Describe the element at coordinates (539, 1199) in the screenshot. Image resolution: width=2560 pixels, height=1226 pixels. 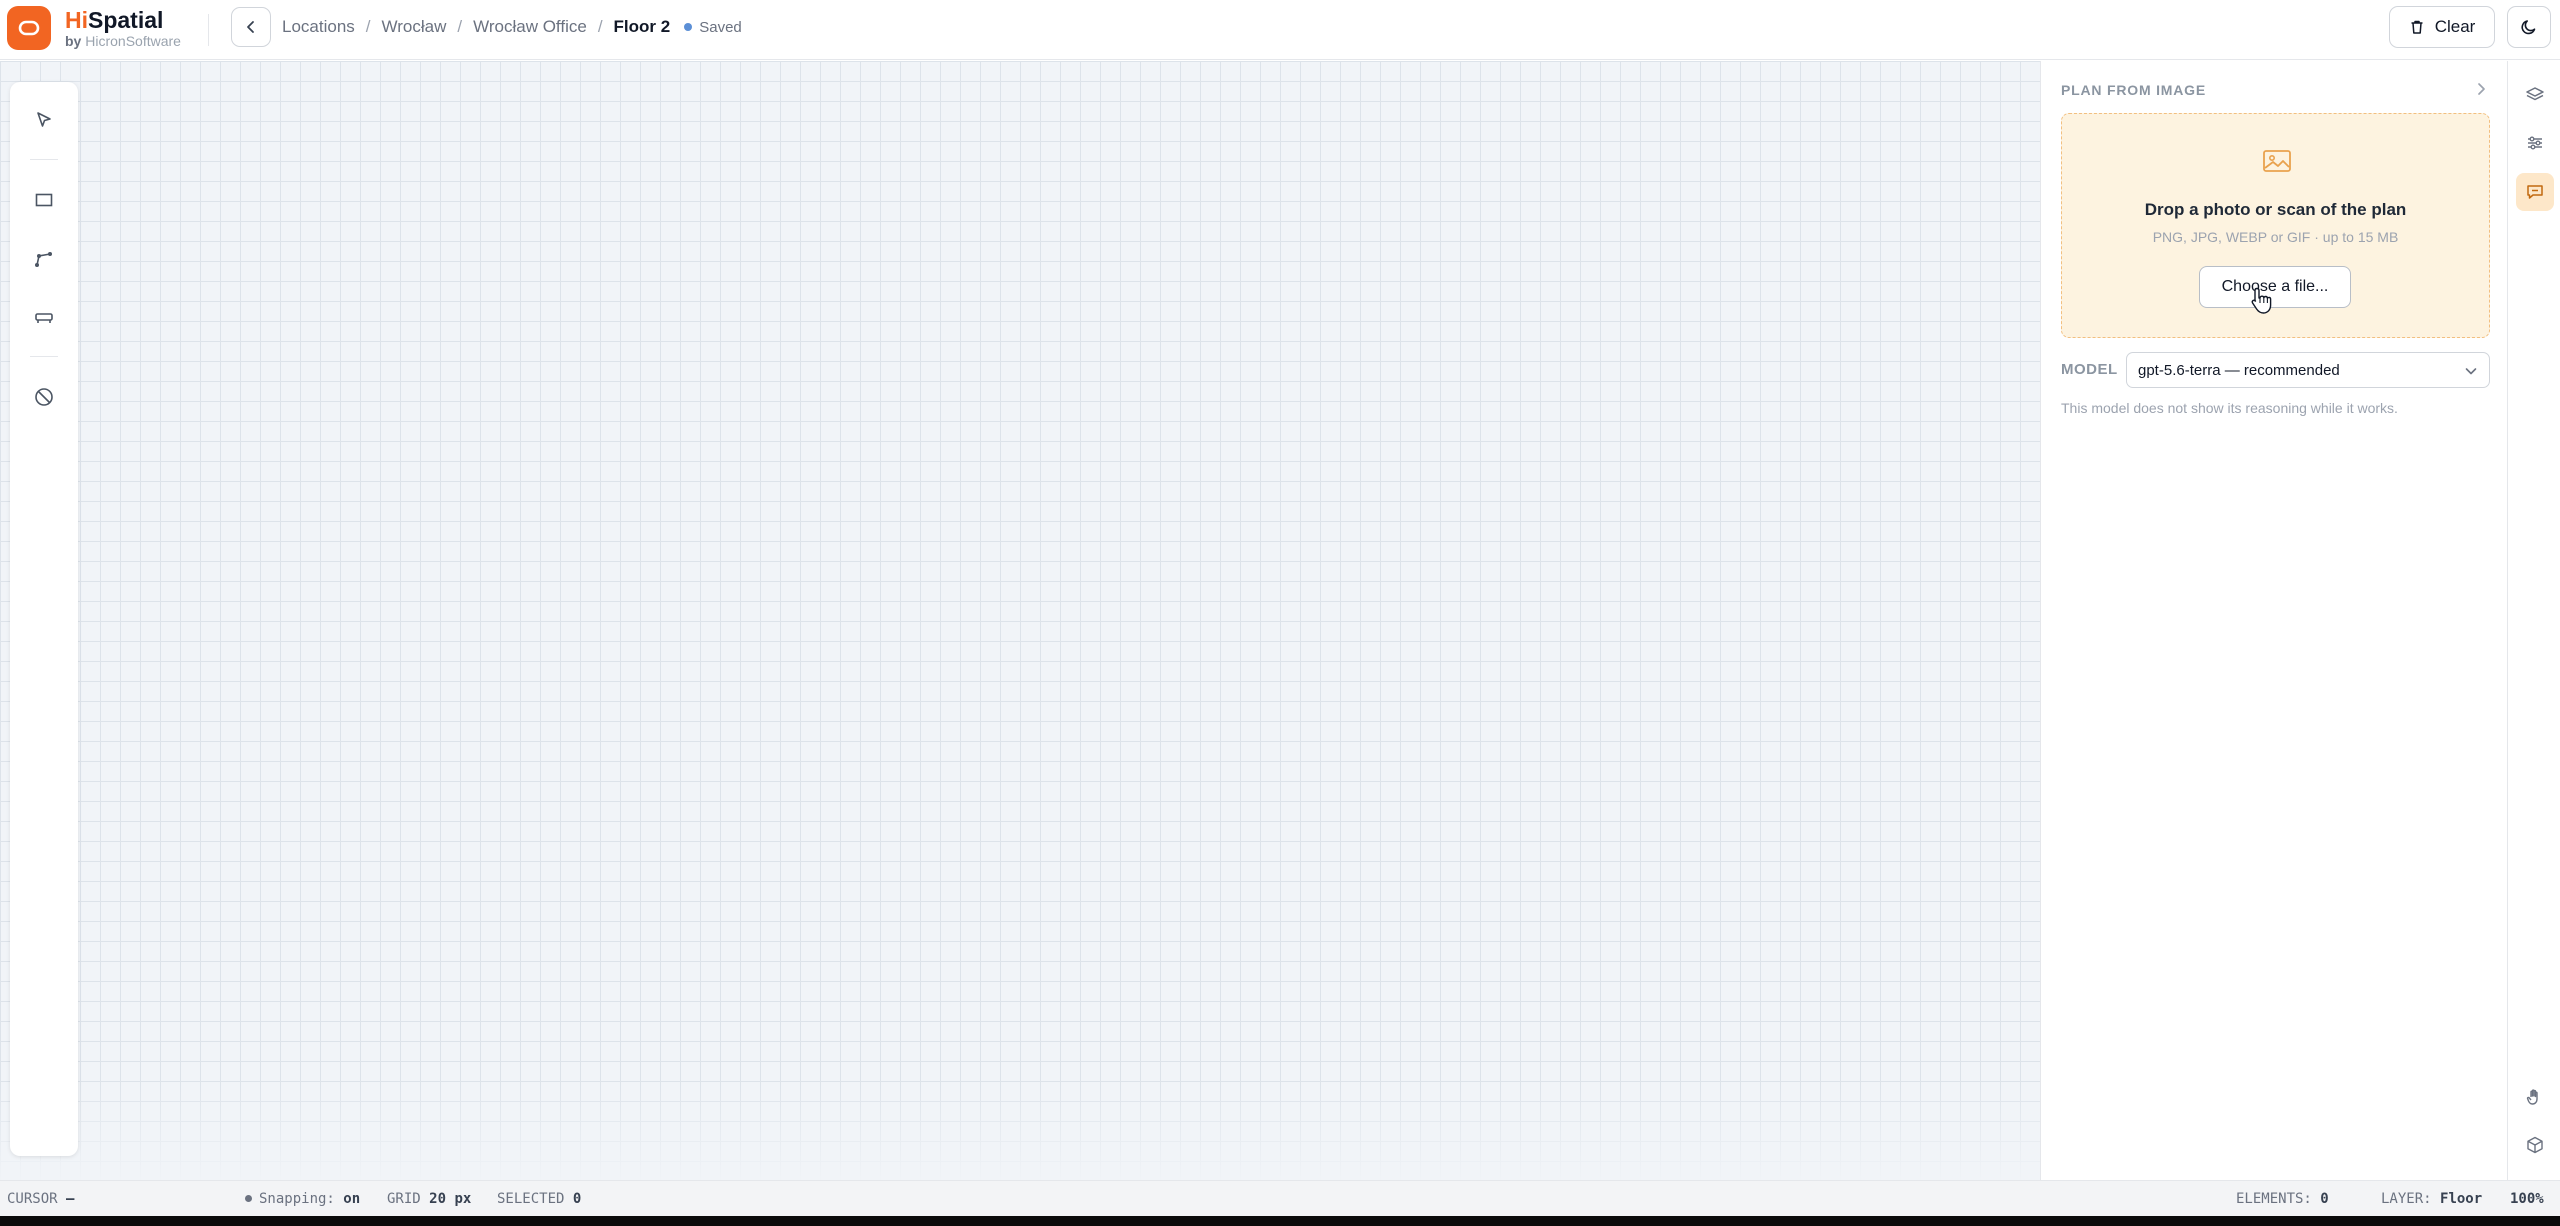
I see `selected-count-readout: SELECTED 0` at that location.